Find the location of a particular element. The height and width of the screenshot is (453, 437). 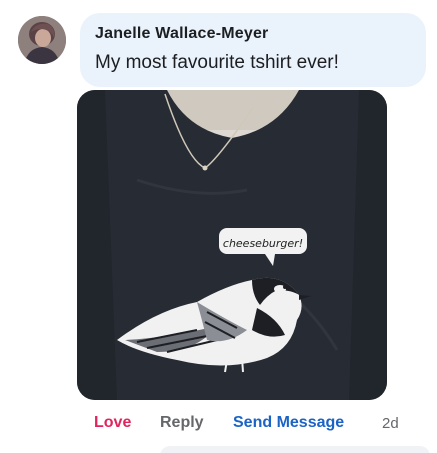

comment-timestamp: 2d is located at coordinates (390, 423).